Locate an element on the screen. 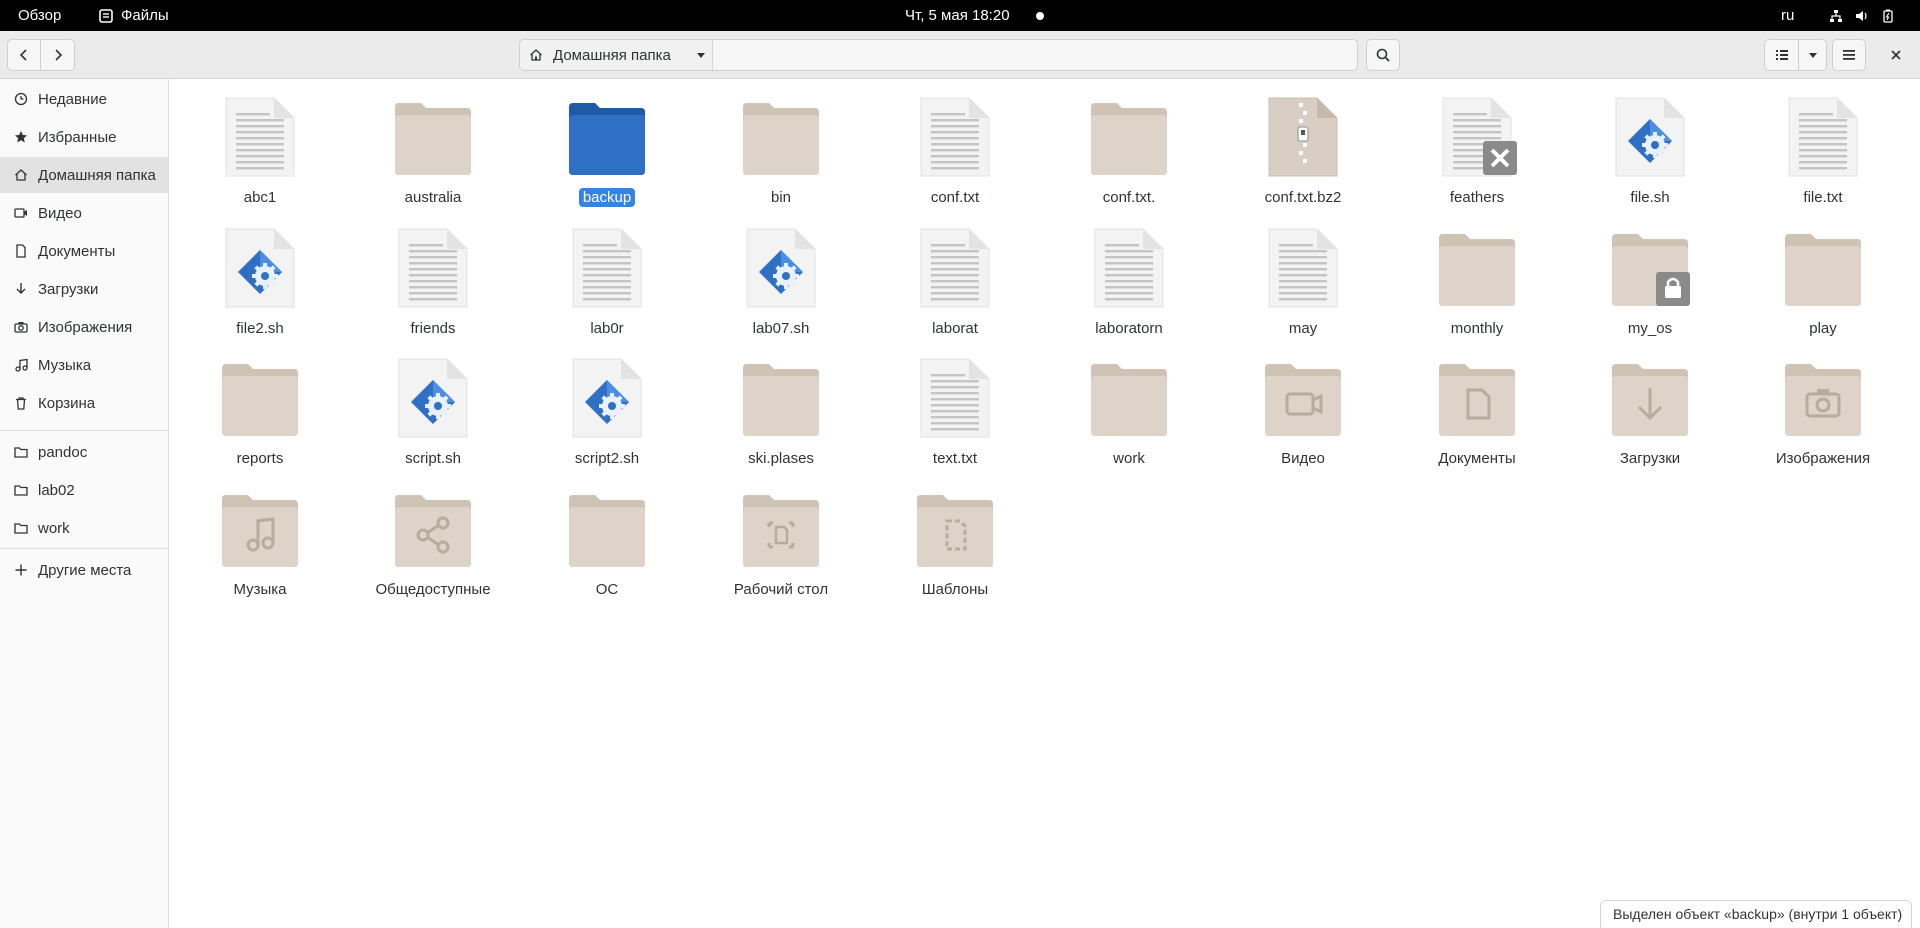  file-item: my_os is located at coordinates (1650, 274).